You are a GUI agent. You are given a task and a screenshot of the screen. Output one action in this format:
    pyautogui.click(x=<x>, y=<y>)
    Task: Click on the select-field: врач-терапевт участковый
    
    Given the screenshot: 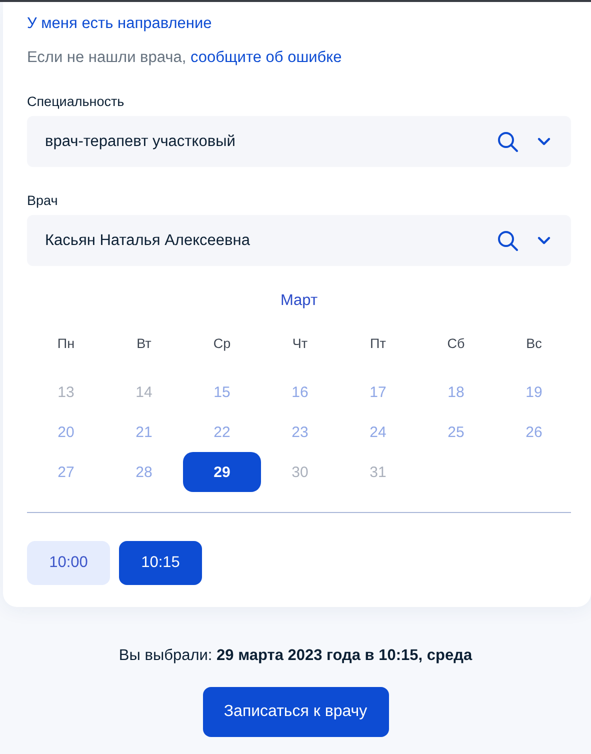 What is the action you would take?
    pyautogui.click(x=299, y=141)
    